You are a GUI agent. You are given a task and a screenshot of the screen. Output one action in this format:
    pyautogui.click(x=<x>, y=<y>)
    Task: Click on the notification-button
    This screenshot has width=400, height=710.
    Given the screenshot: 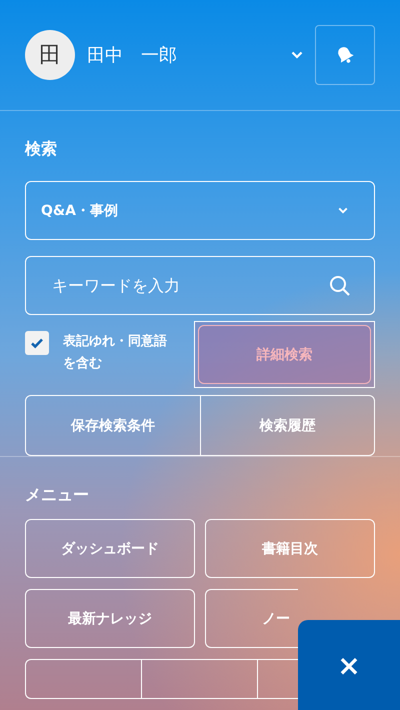 What is the action you would take?
    pyautogui.click(x=345, y=55)
    